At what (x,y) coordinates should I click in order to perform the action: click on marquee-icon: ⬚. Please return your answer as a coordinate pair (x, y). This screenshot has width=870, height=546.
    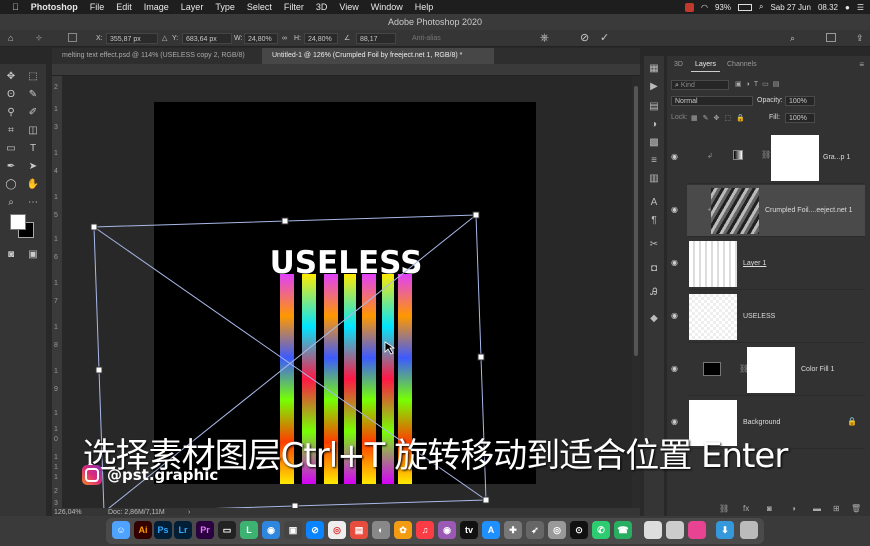
    Looking at the image, I should click on (33, 77).